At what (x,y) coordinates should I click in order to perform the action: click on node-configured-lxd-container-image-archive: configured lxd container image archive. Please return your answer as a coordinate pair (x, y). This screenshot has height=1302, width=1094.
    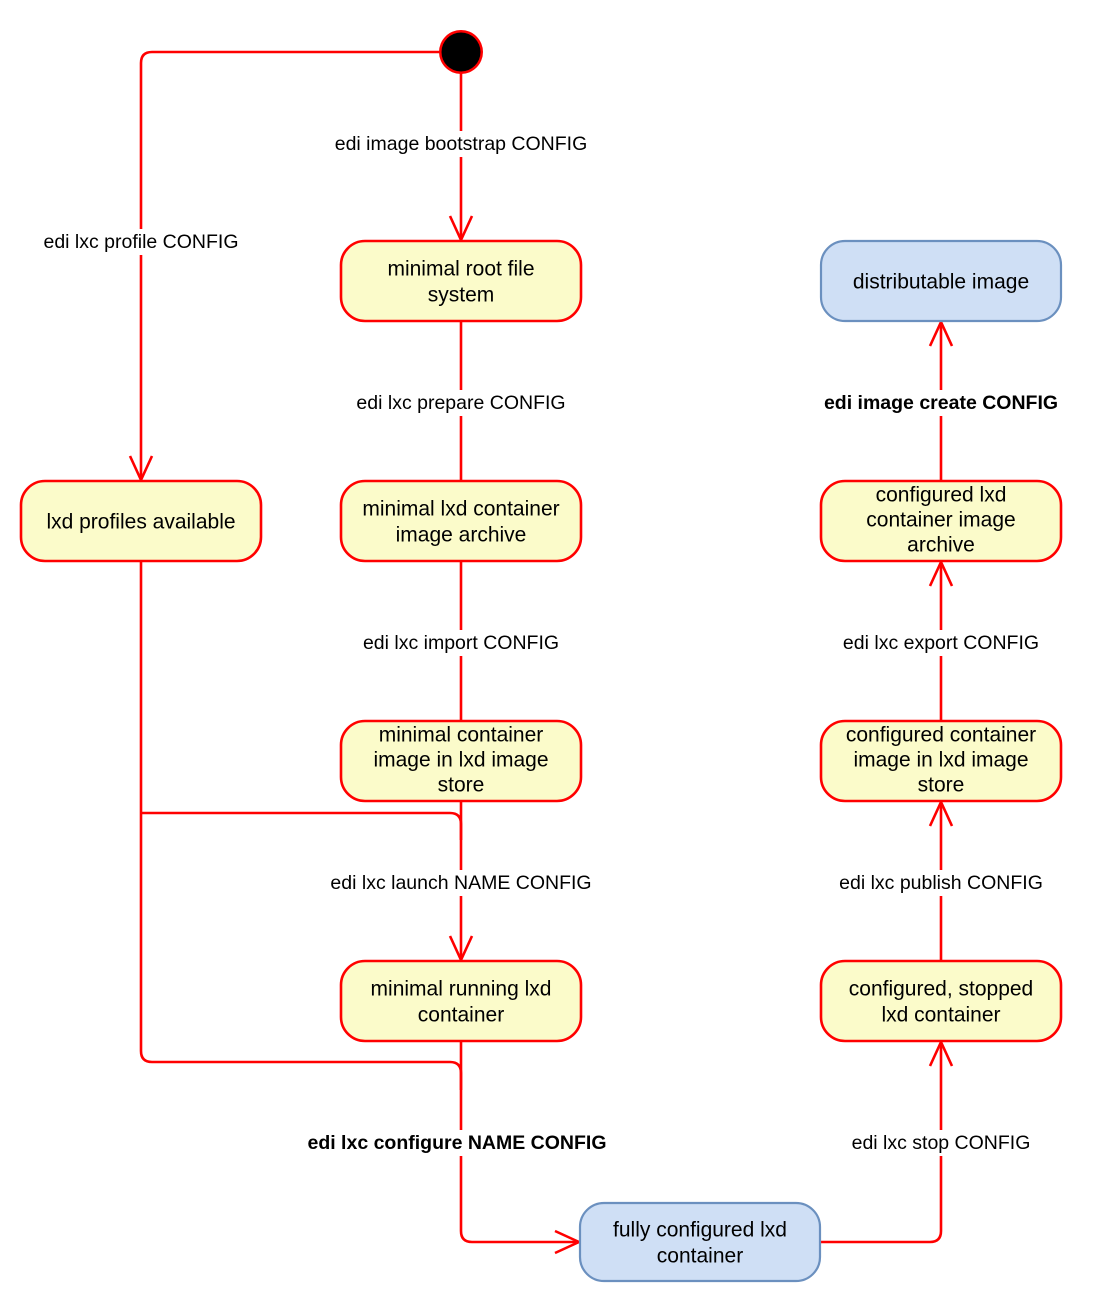
    Looking at the image, I should click on (941, 521).